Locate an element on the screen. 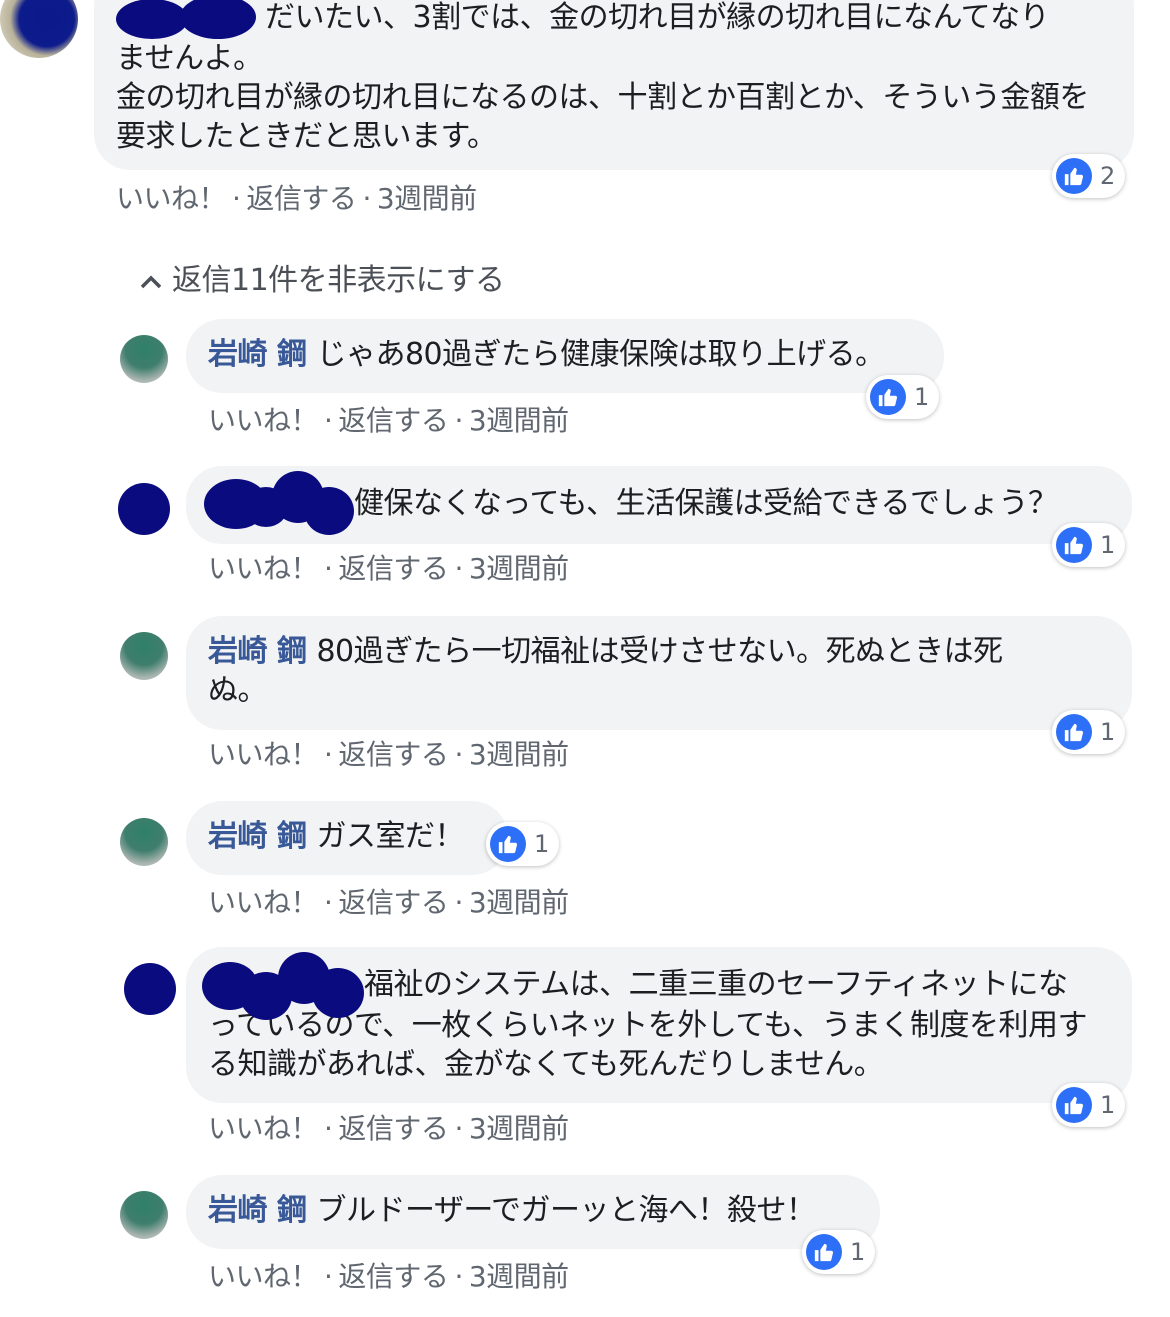  comment-bubble: 岩崎 鋼じゃあ80過ぎたら健康保険は取り上げる。 is located at coordinates (565, 356).